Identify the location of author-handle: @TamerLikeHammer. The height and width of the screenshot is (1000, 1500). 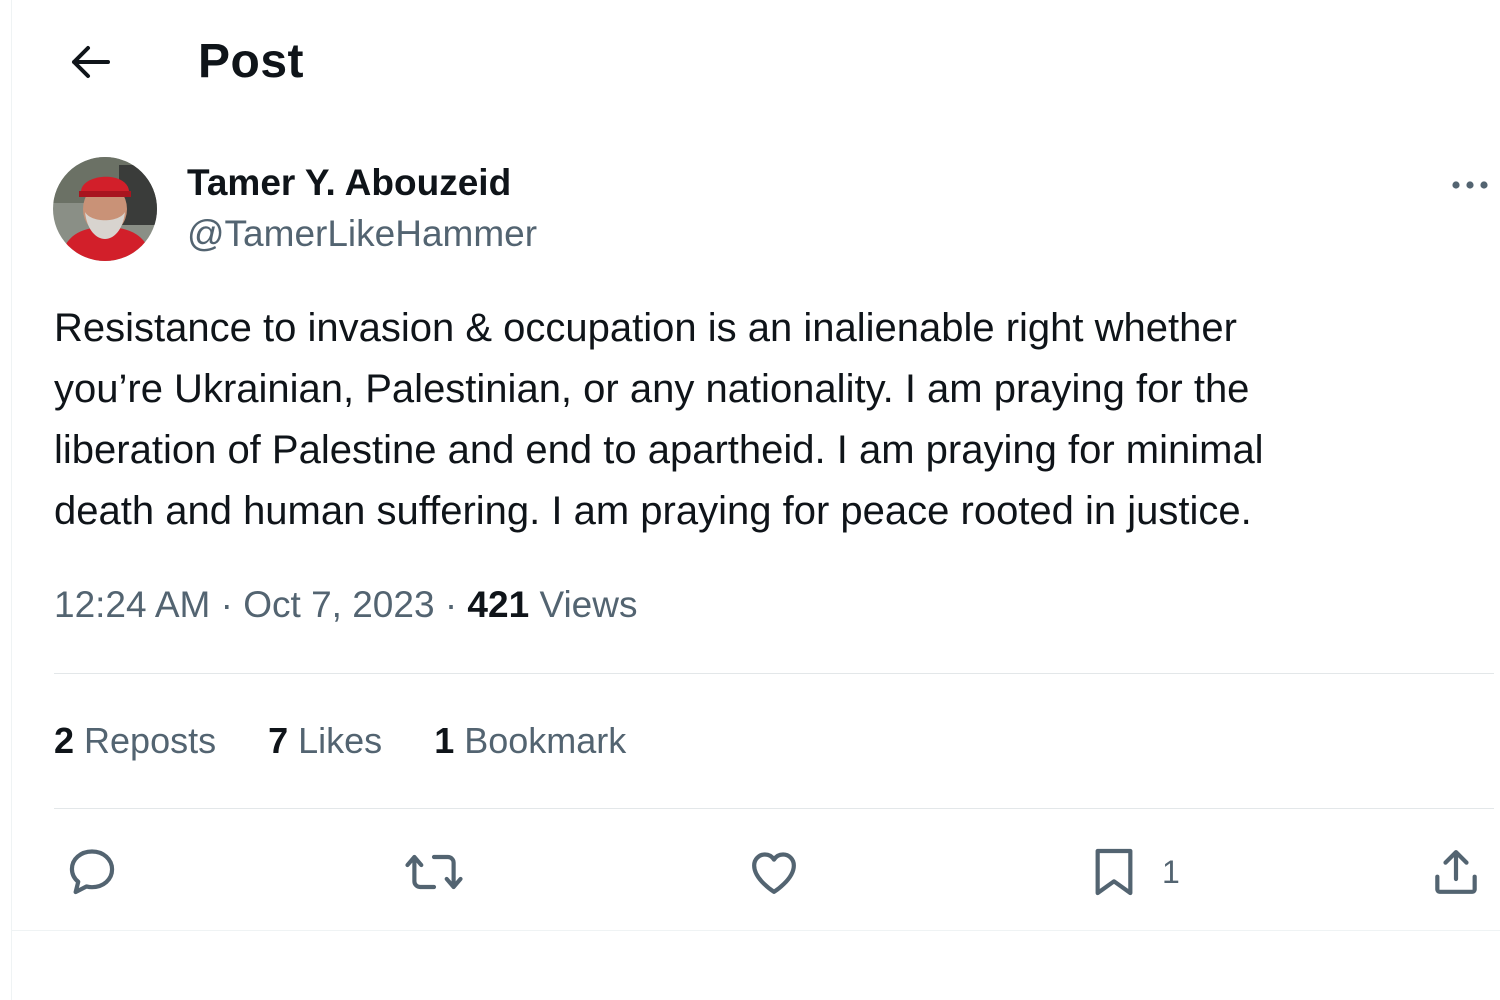
(362, 234).